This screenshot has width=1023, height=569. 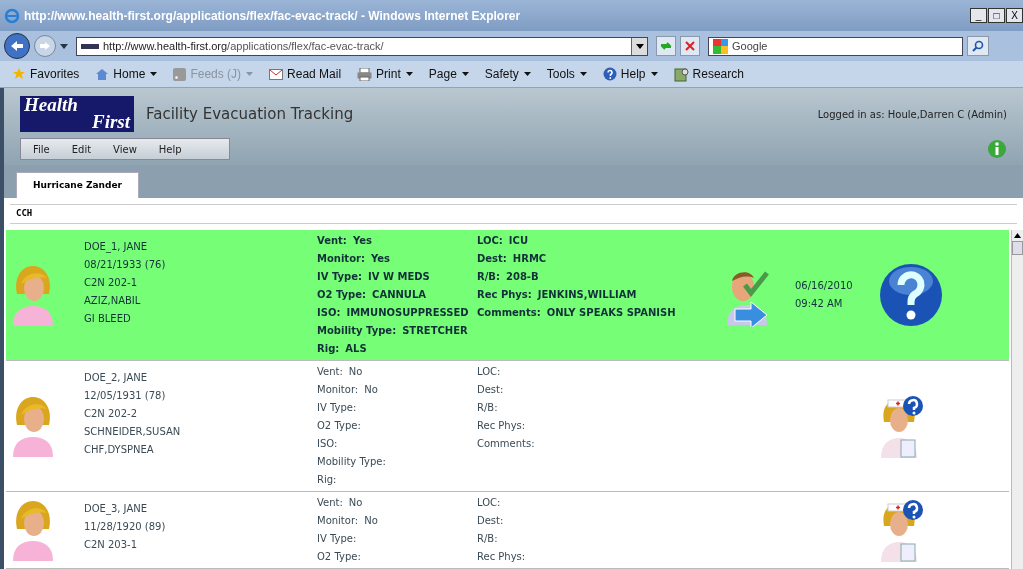 I want to click on feed-icon, so click(x=180, y=74).